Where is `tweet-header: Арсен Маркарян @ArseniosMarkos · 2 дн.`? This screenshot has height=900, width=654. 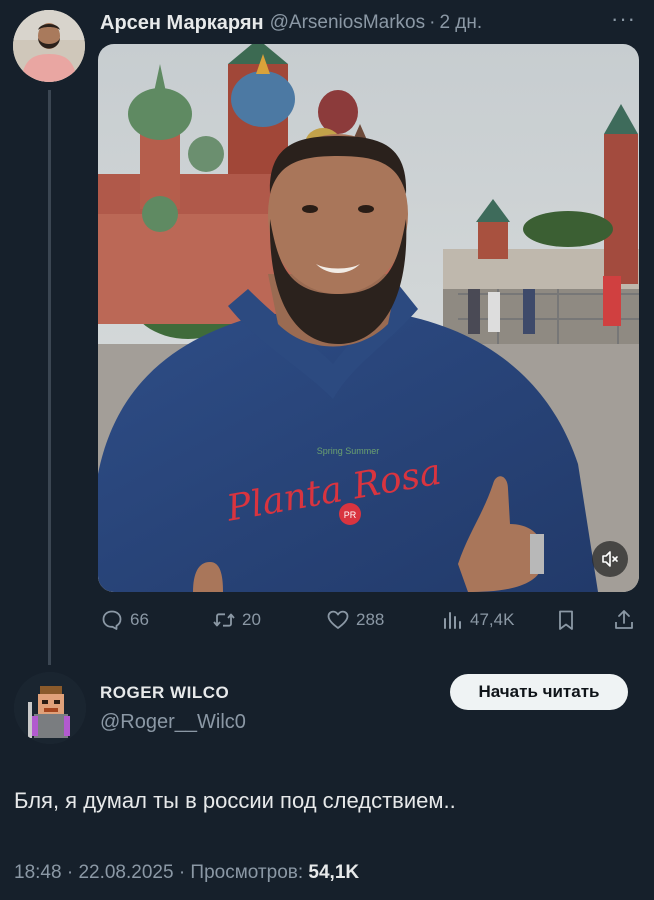
tweet-header: Арсен Маркарян @ArseniosMarkos · 2 дн. is located at coordinates (367, 23).